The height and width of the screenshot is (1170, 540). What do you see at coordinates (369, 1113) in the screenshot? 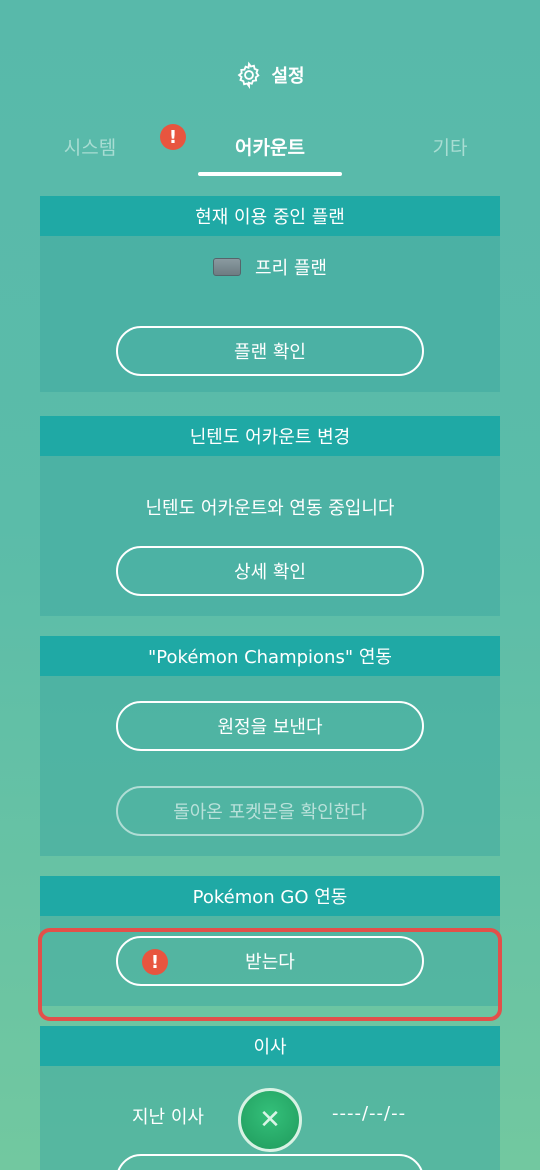
I see `last-move-date: ----/--/--` at bounding box center [369, 1113].